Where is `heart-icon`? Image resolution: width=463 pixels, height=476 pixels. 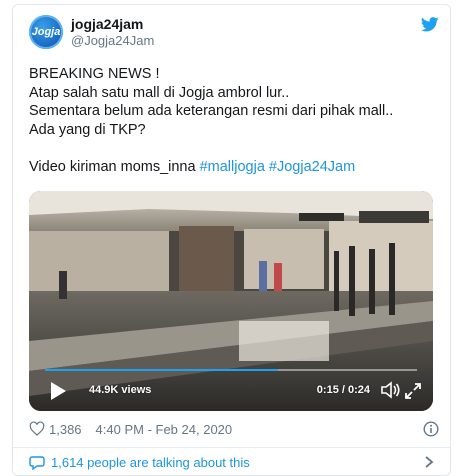
heart-icon is located at coordinates (37, 429).